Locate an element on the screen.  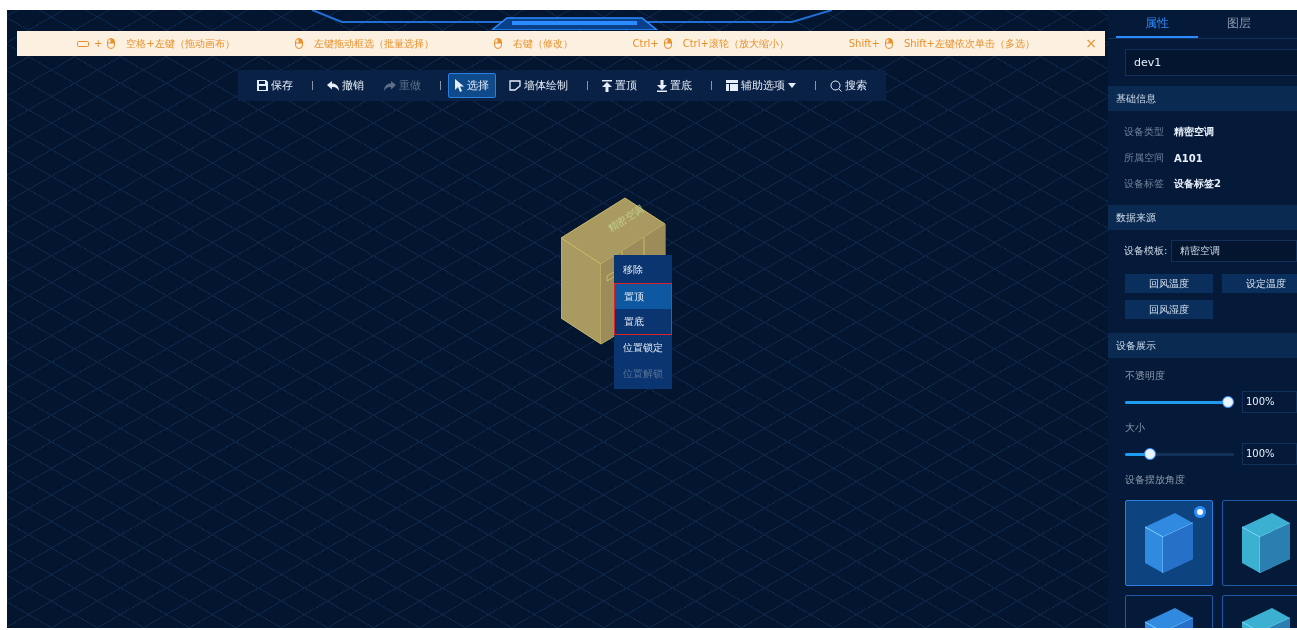
toolbar-button: 撤销 is located at coordinates (345, 85).